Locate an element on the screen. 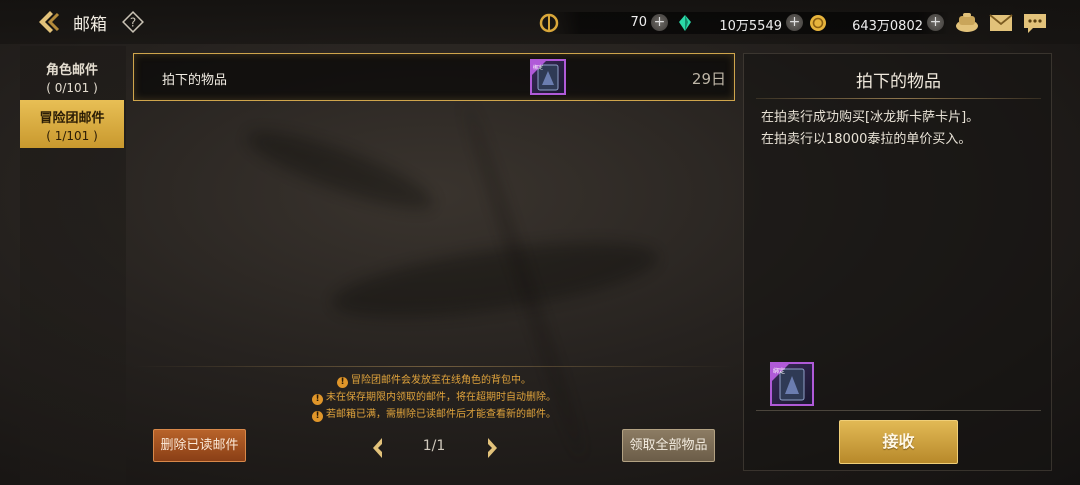  list-divider is located at coordinates (434, 366).